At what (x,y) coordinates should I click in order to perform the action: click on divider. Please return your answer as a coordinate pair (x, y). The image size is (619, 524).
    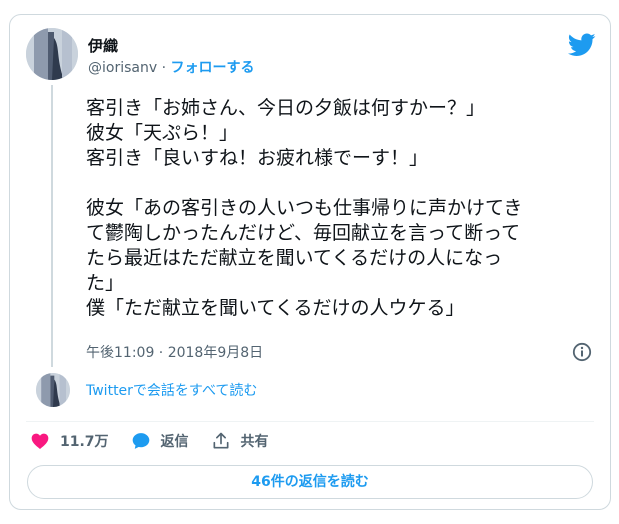
    Looking at the image, I should click on (310, 421).